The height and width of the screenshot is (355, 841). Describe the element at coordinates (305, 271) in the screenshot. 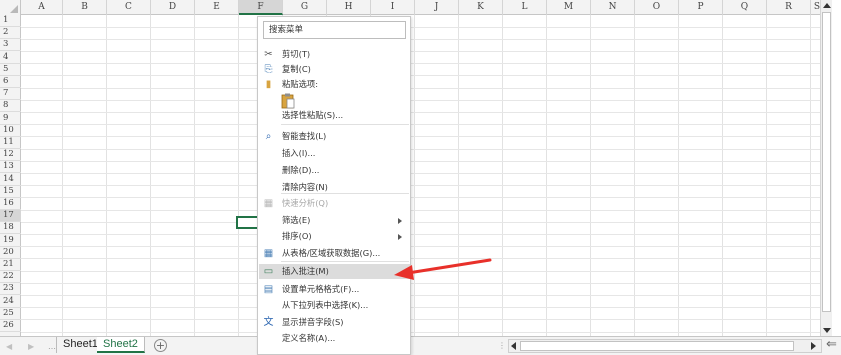

I see `menu-item-label: 插入批注(M)` at that location.